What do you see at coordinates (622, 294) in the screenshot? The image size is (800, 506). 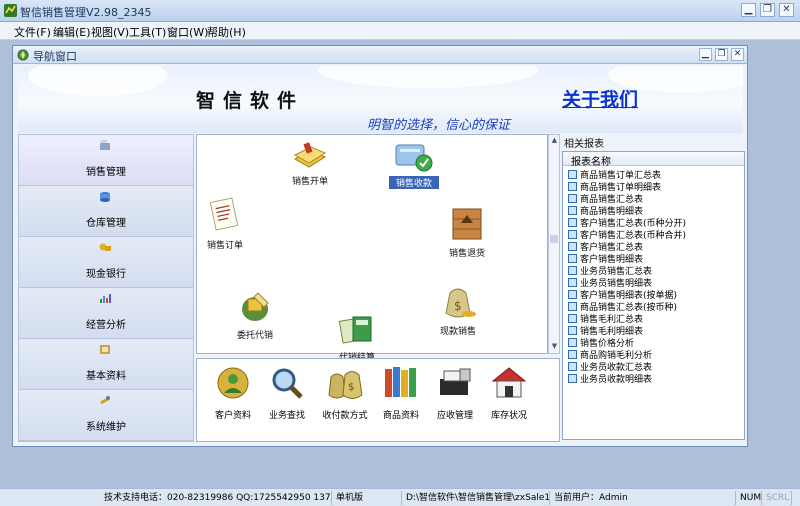 I see `report-item: 客户销售明细表(按单据)` at bounding box center [622, 294].